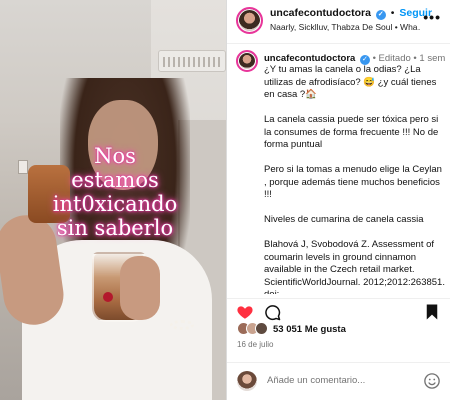 This screenshot has width=450, height=400. I want to click on emoji-icon, so click(432, 381).